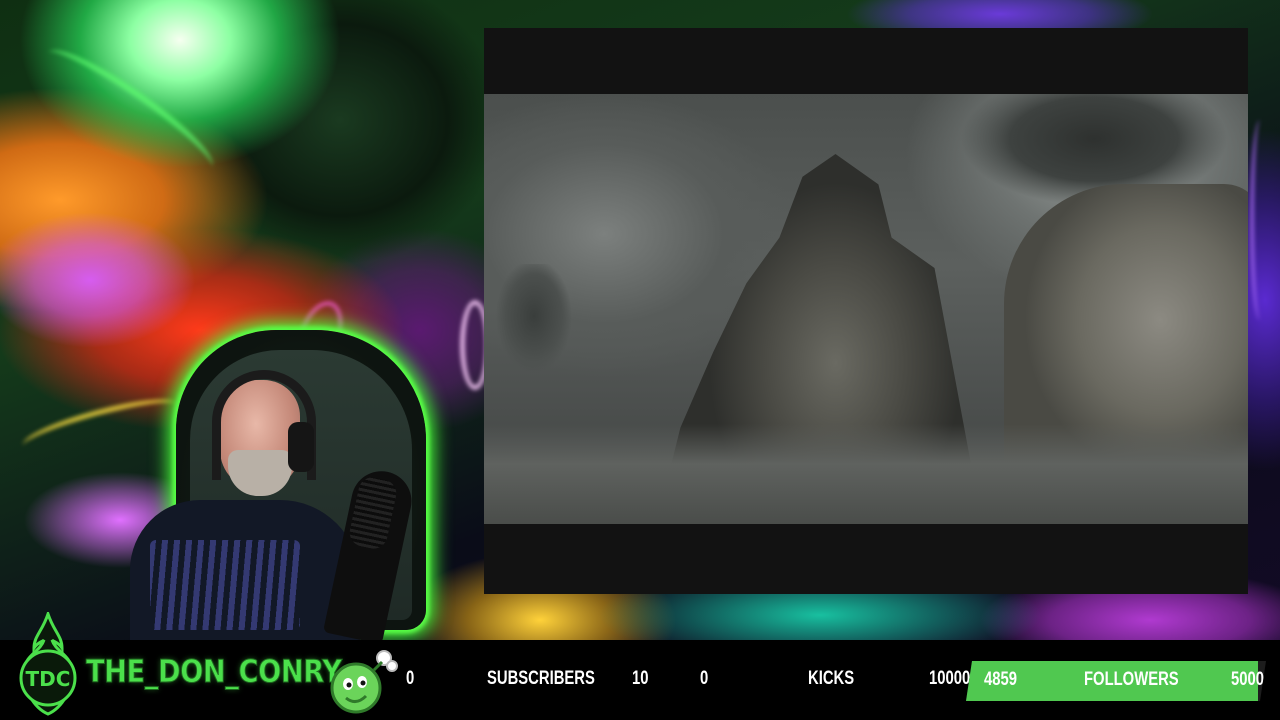 The image size is (1280, 720). I want to click on kicks-current: 0, so click(704, 678).